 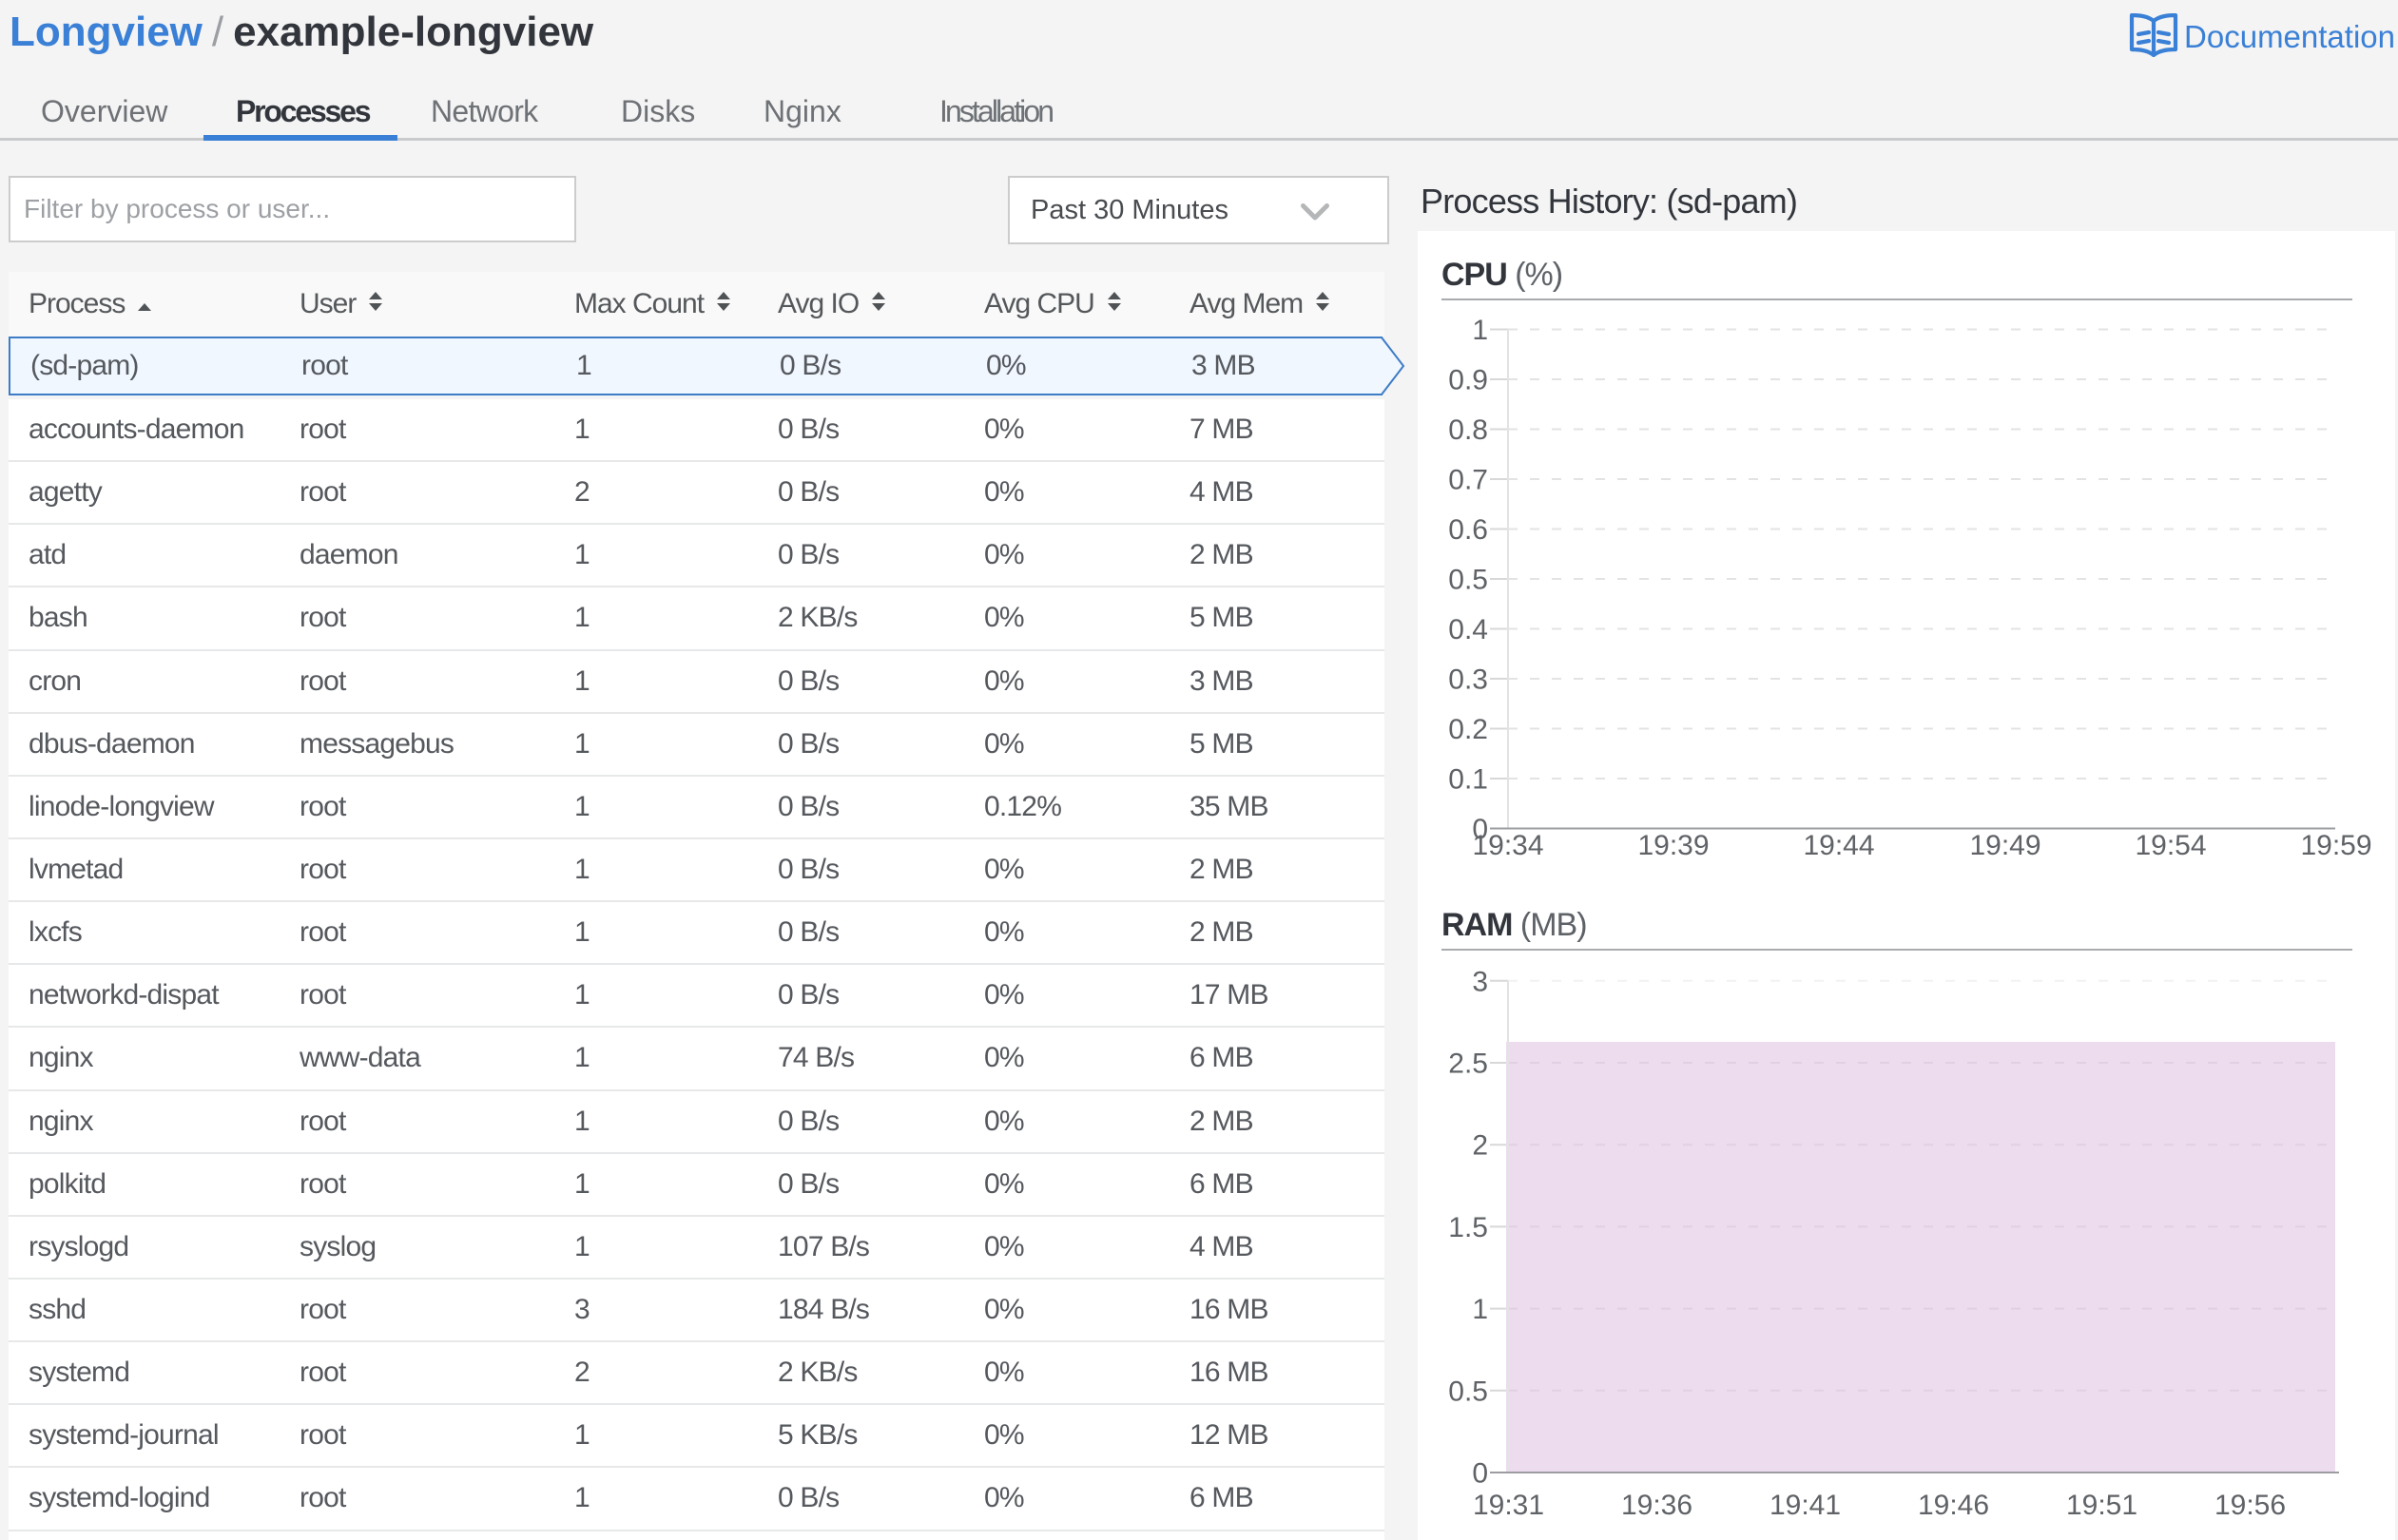 I want to click on svg-text: 19:46, so click(x=1953, y=1505).